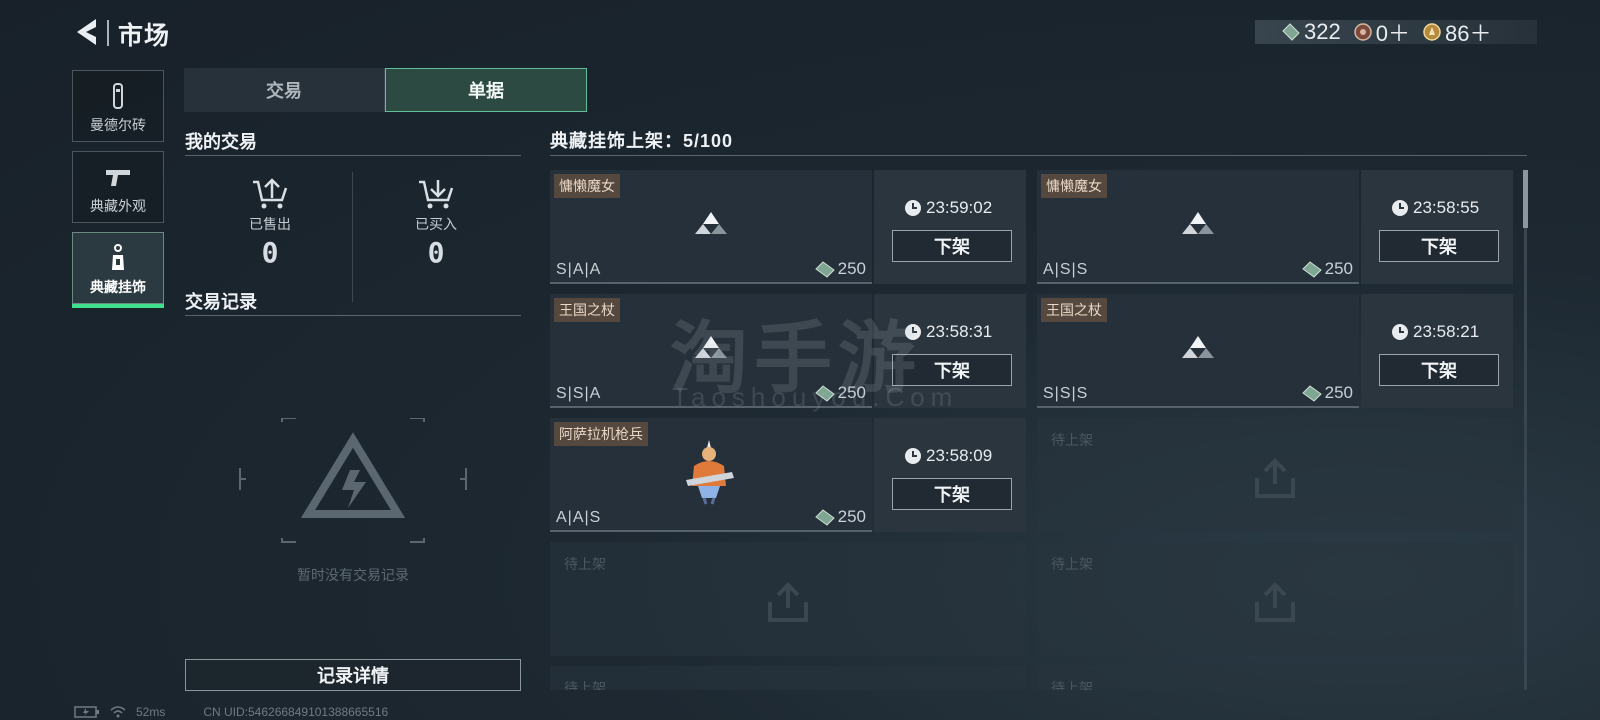 Image resolution: width=1600 pixels, height=720 pixels. I want to click on timer-value: 23:58:09, so click(959, 455).